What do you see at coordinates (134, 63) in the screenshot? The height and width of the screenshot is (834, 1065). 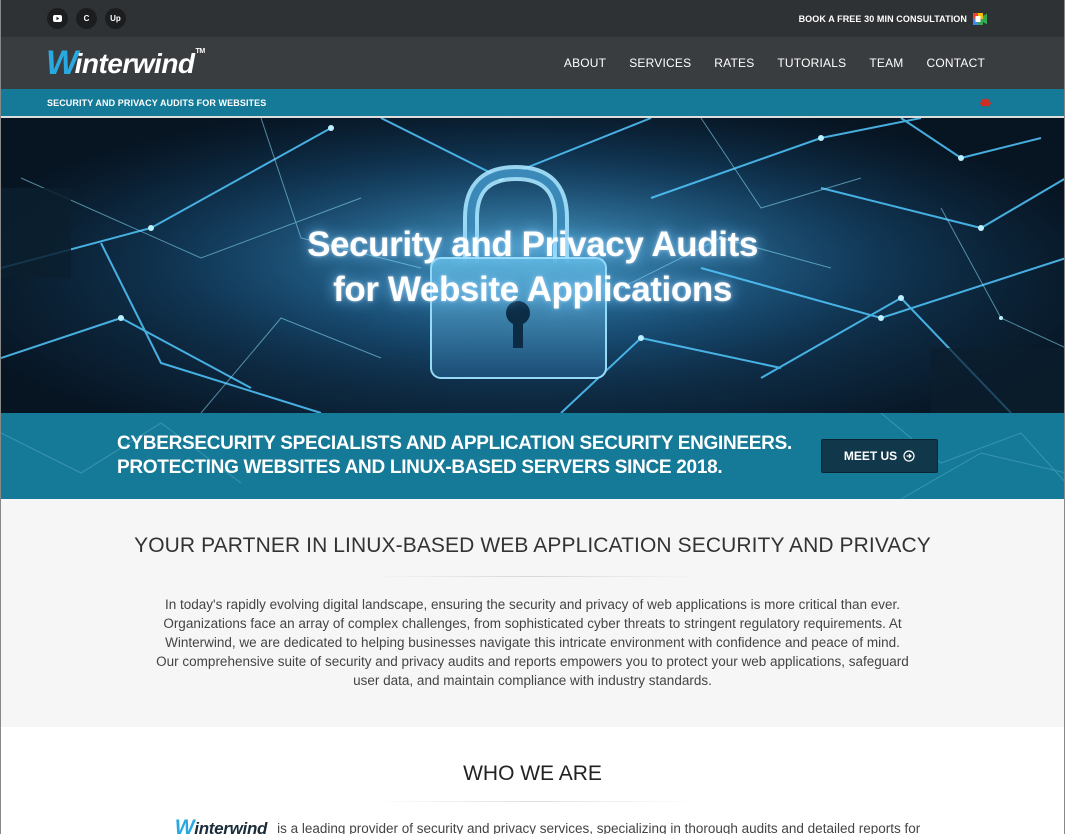 I see `logo-text: interwind` at bounding box center [134, 63].